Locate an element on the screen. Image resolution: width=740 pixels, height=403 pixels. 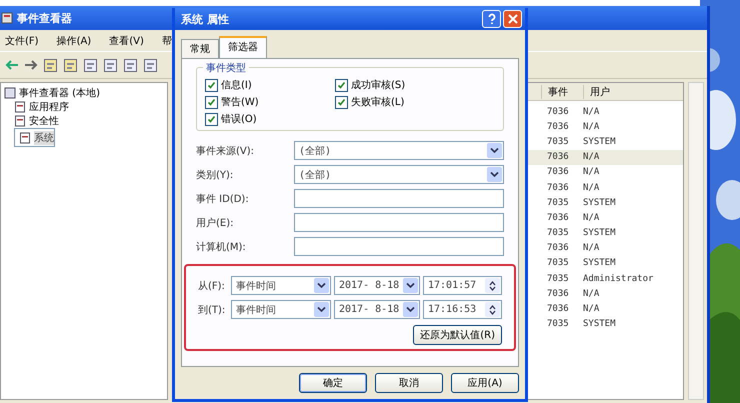
checkbox-label: 失败审核(L) is located at coordinates (377, 102).